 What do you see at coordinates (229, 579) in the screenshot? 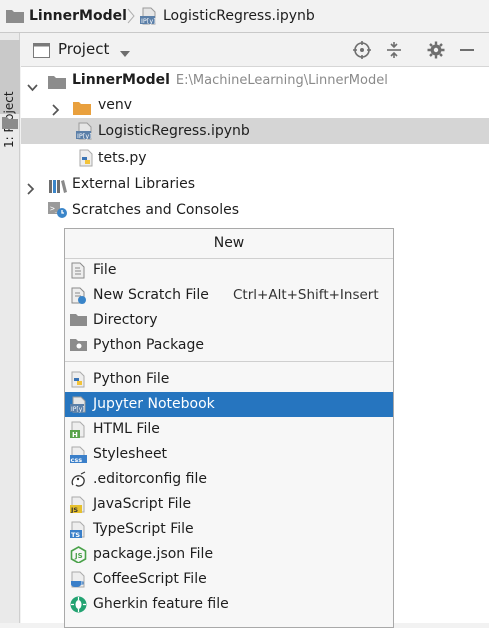
I see `menu-item-coffeescript-file: CoffeeScript File` at bounding box center [229, 579].